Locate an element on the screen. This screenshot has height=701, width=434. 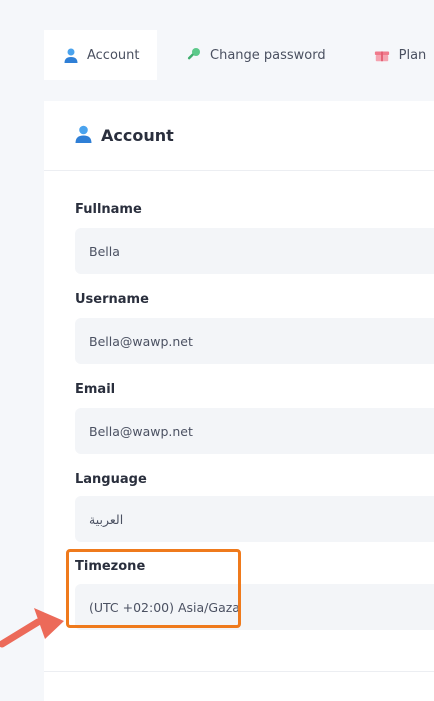
tab-bar: Account Change password Plan is located at coordinates (239, 55).